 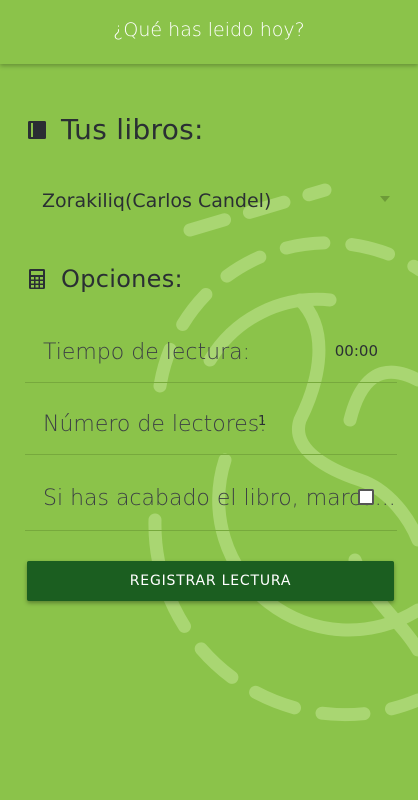 I want to click on reading-time-row: Tiempo de lectura: 00:00, so click(x=211, y=347).